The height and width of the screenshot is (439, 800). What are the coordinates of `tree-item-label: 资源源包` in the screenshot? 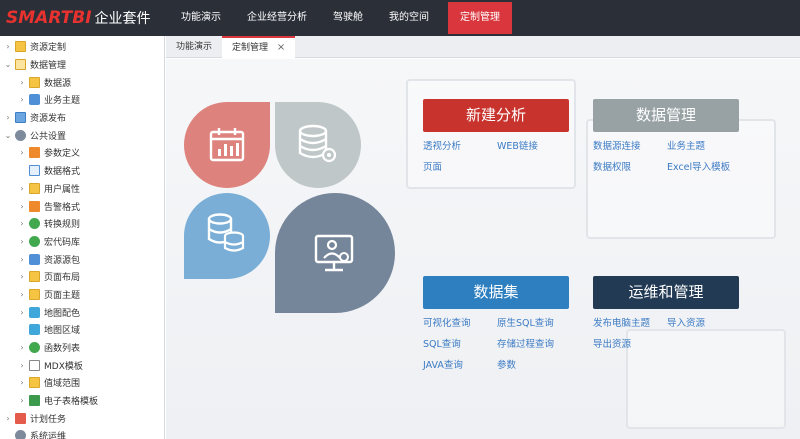 It's located at (62, 260).